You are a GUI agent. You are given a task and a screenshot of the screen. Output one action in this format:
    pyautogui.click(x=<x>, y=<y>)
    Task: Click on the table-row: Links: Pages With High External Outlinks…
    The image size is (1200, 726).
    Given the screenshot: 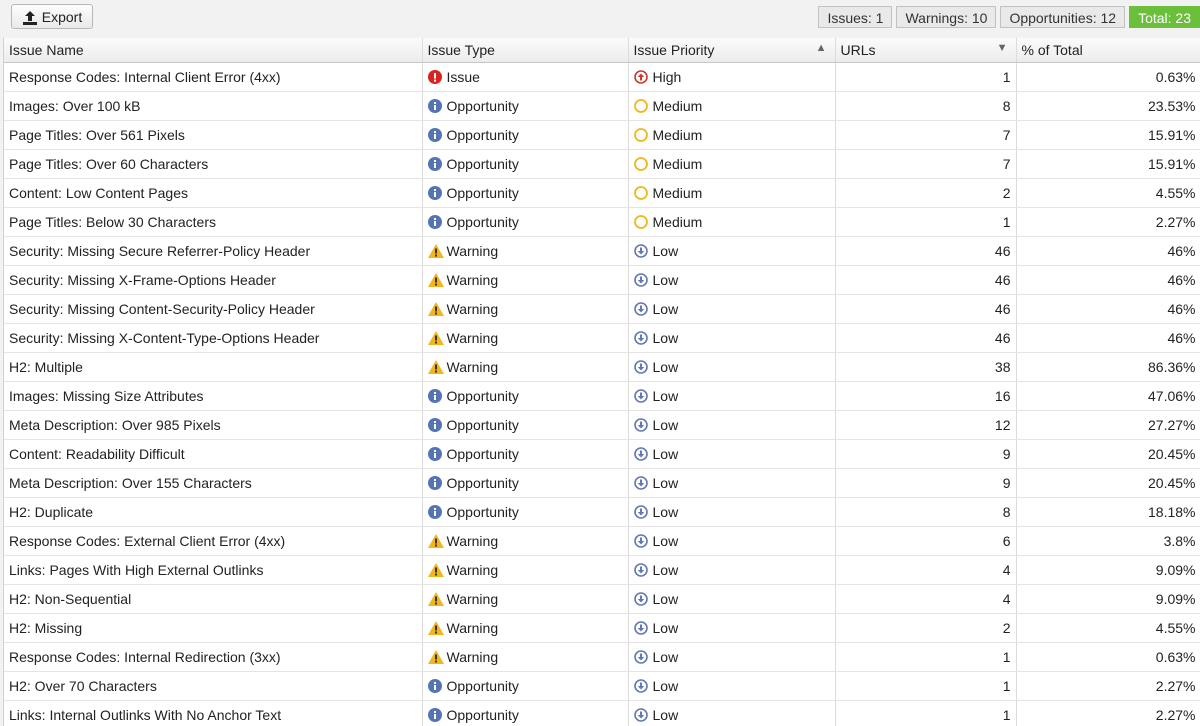 What is the action you would take?
    pyautogui.click(x=602, y=570)
    